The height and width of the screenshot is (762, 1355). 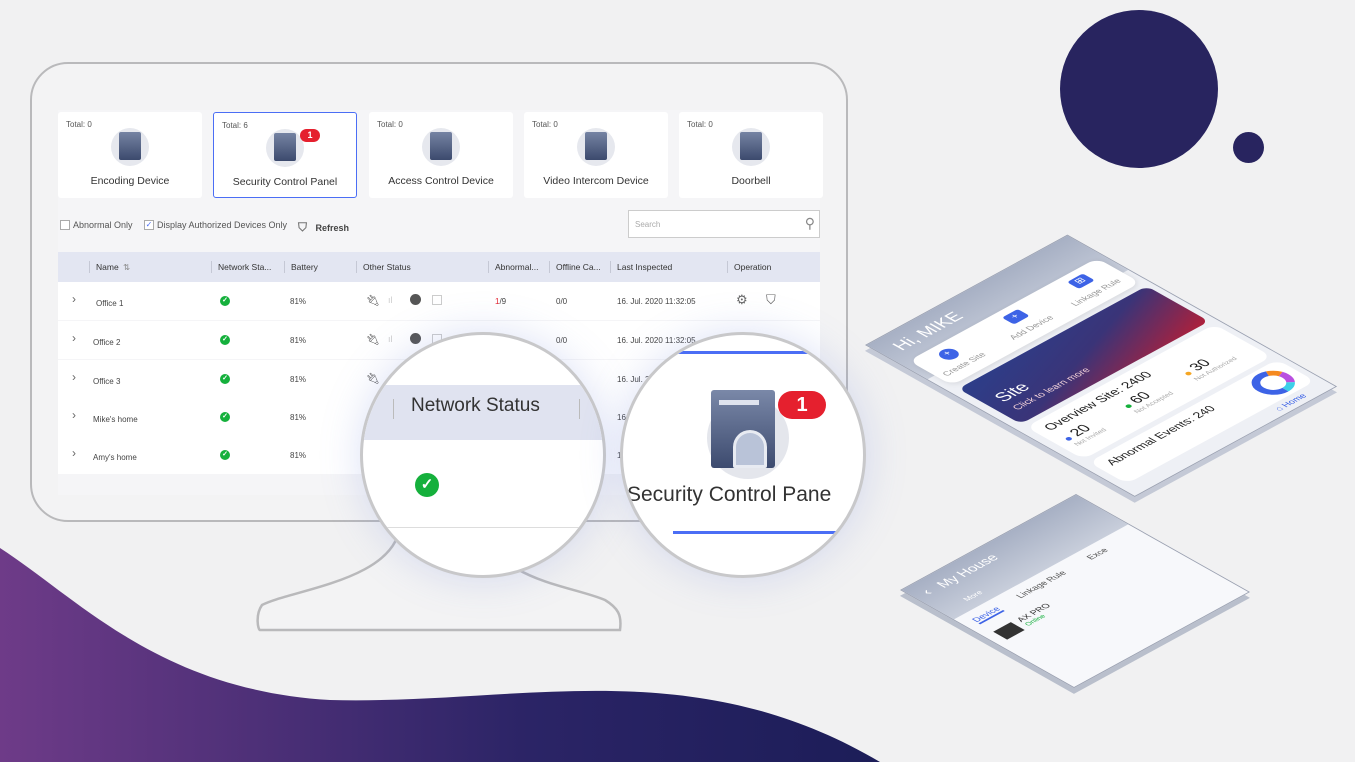 What do you see at coordinates (149, 225) in the screenshot?
I see `checkbox-box: ✓` at bounding box center [149, 225].